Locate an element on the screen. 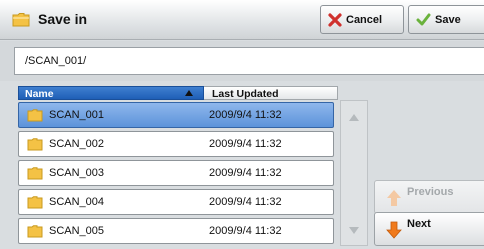 The height and width of the screenshot is (249, 484). arrow-up-icon is located at coordinates (394, 198).